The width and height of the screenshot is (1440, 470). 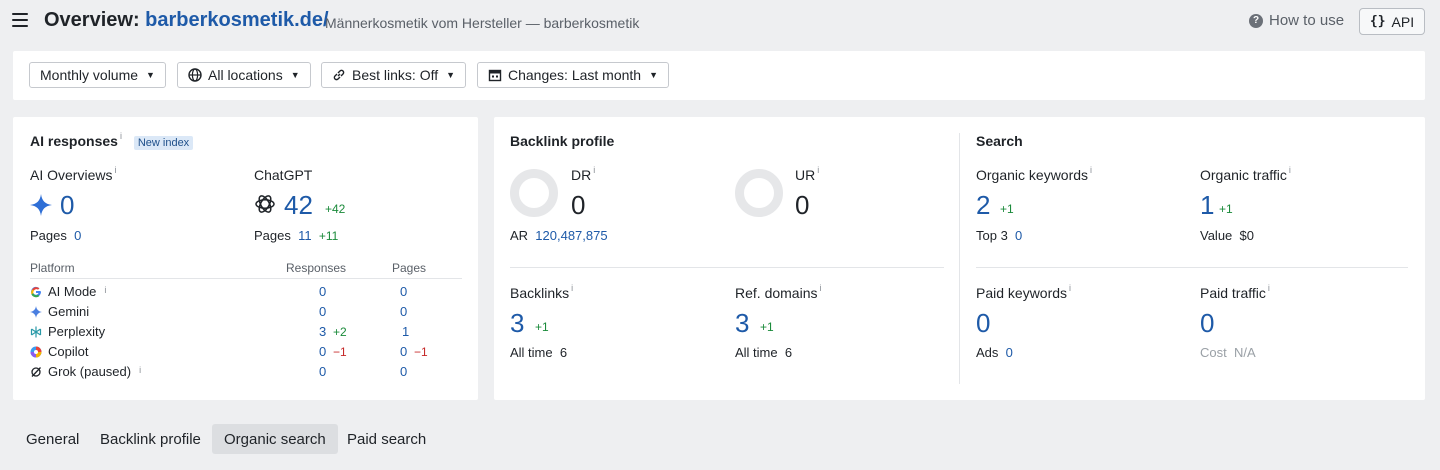 I want to click on perplexity-pages: 1, so click(x=405, y=331).